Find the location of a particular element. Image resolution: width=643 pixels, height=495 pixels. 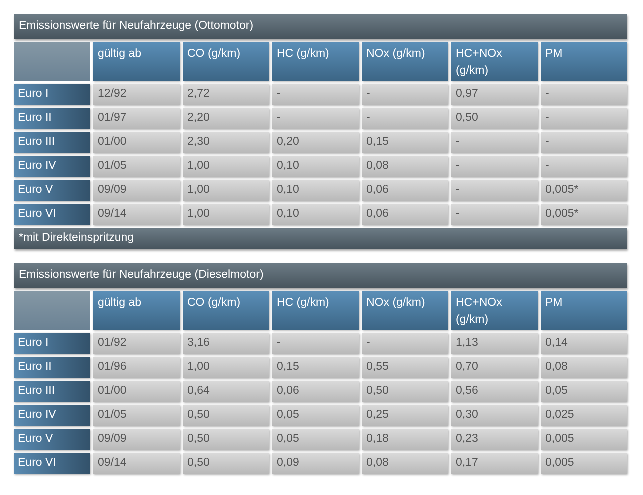

table-cell: 0,70 is located at coordinates (494, 367).